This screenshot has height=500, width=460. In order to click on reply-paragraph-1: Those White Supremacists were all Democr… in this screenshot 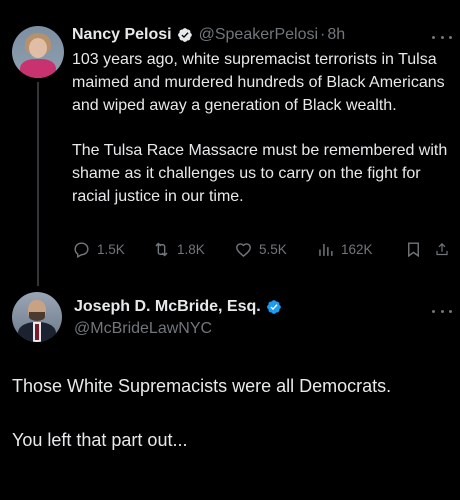, I will do `click(202, 386)`.